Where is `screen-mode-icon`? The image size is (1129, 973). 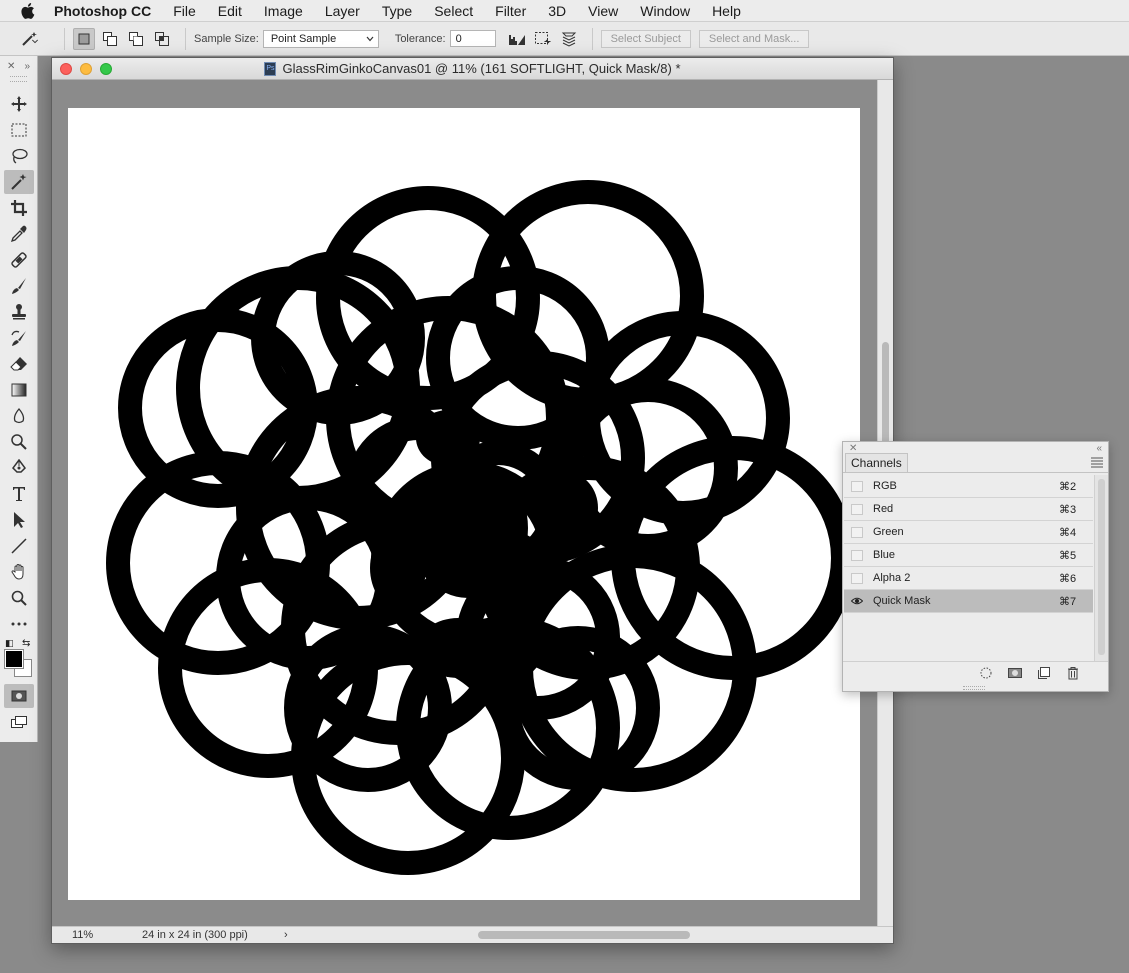 screen-mode-icon is located at coordinates (19, 722).